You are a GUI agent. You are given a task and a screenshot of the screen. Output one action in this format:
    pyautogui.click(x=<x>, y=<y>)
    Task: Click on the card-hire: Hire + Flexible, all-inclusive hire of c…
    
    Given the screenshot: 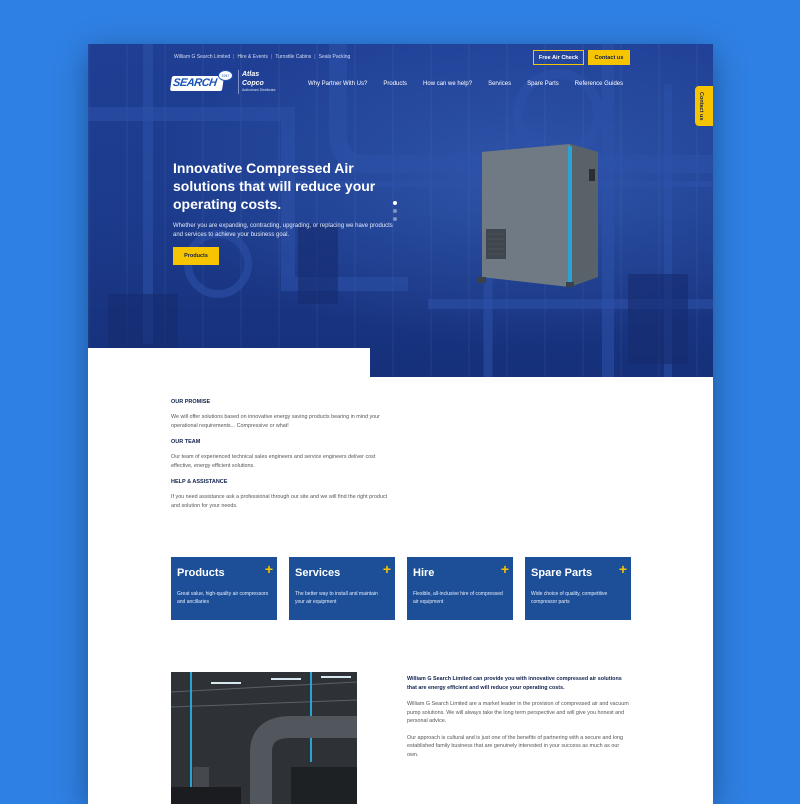 What is the action you would take?
    pyautogui.click(x=460, y=588)
    